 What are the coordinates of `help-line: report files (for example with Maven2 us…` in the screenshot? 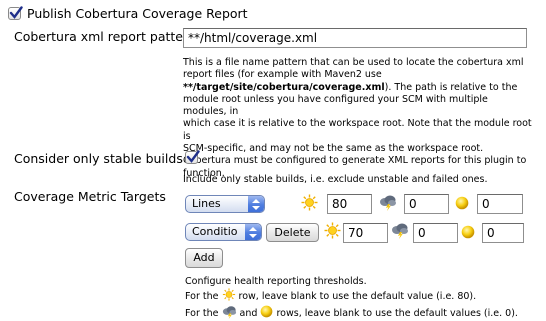 It's located at (282, 75).